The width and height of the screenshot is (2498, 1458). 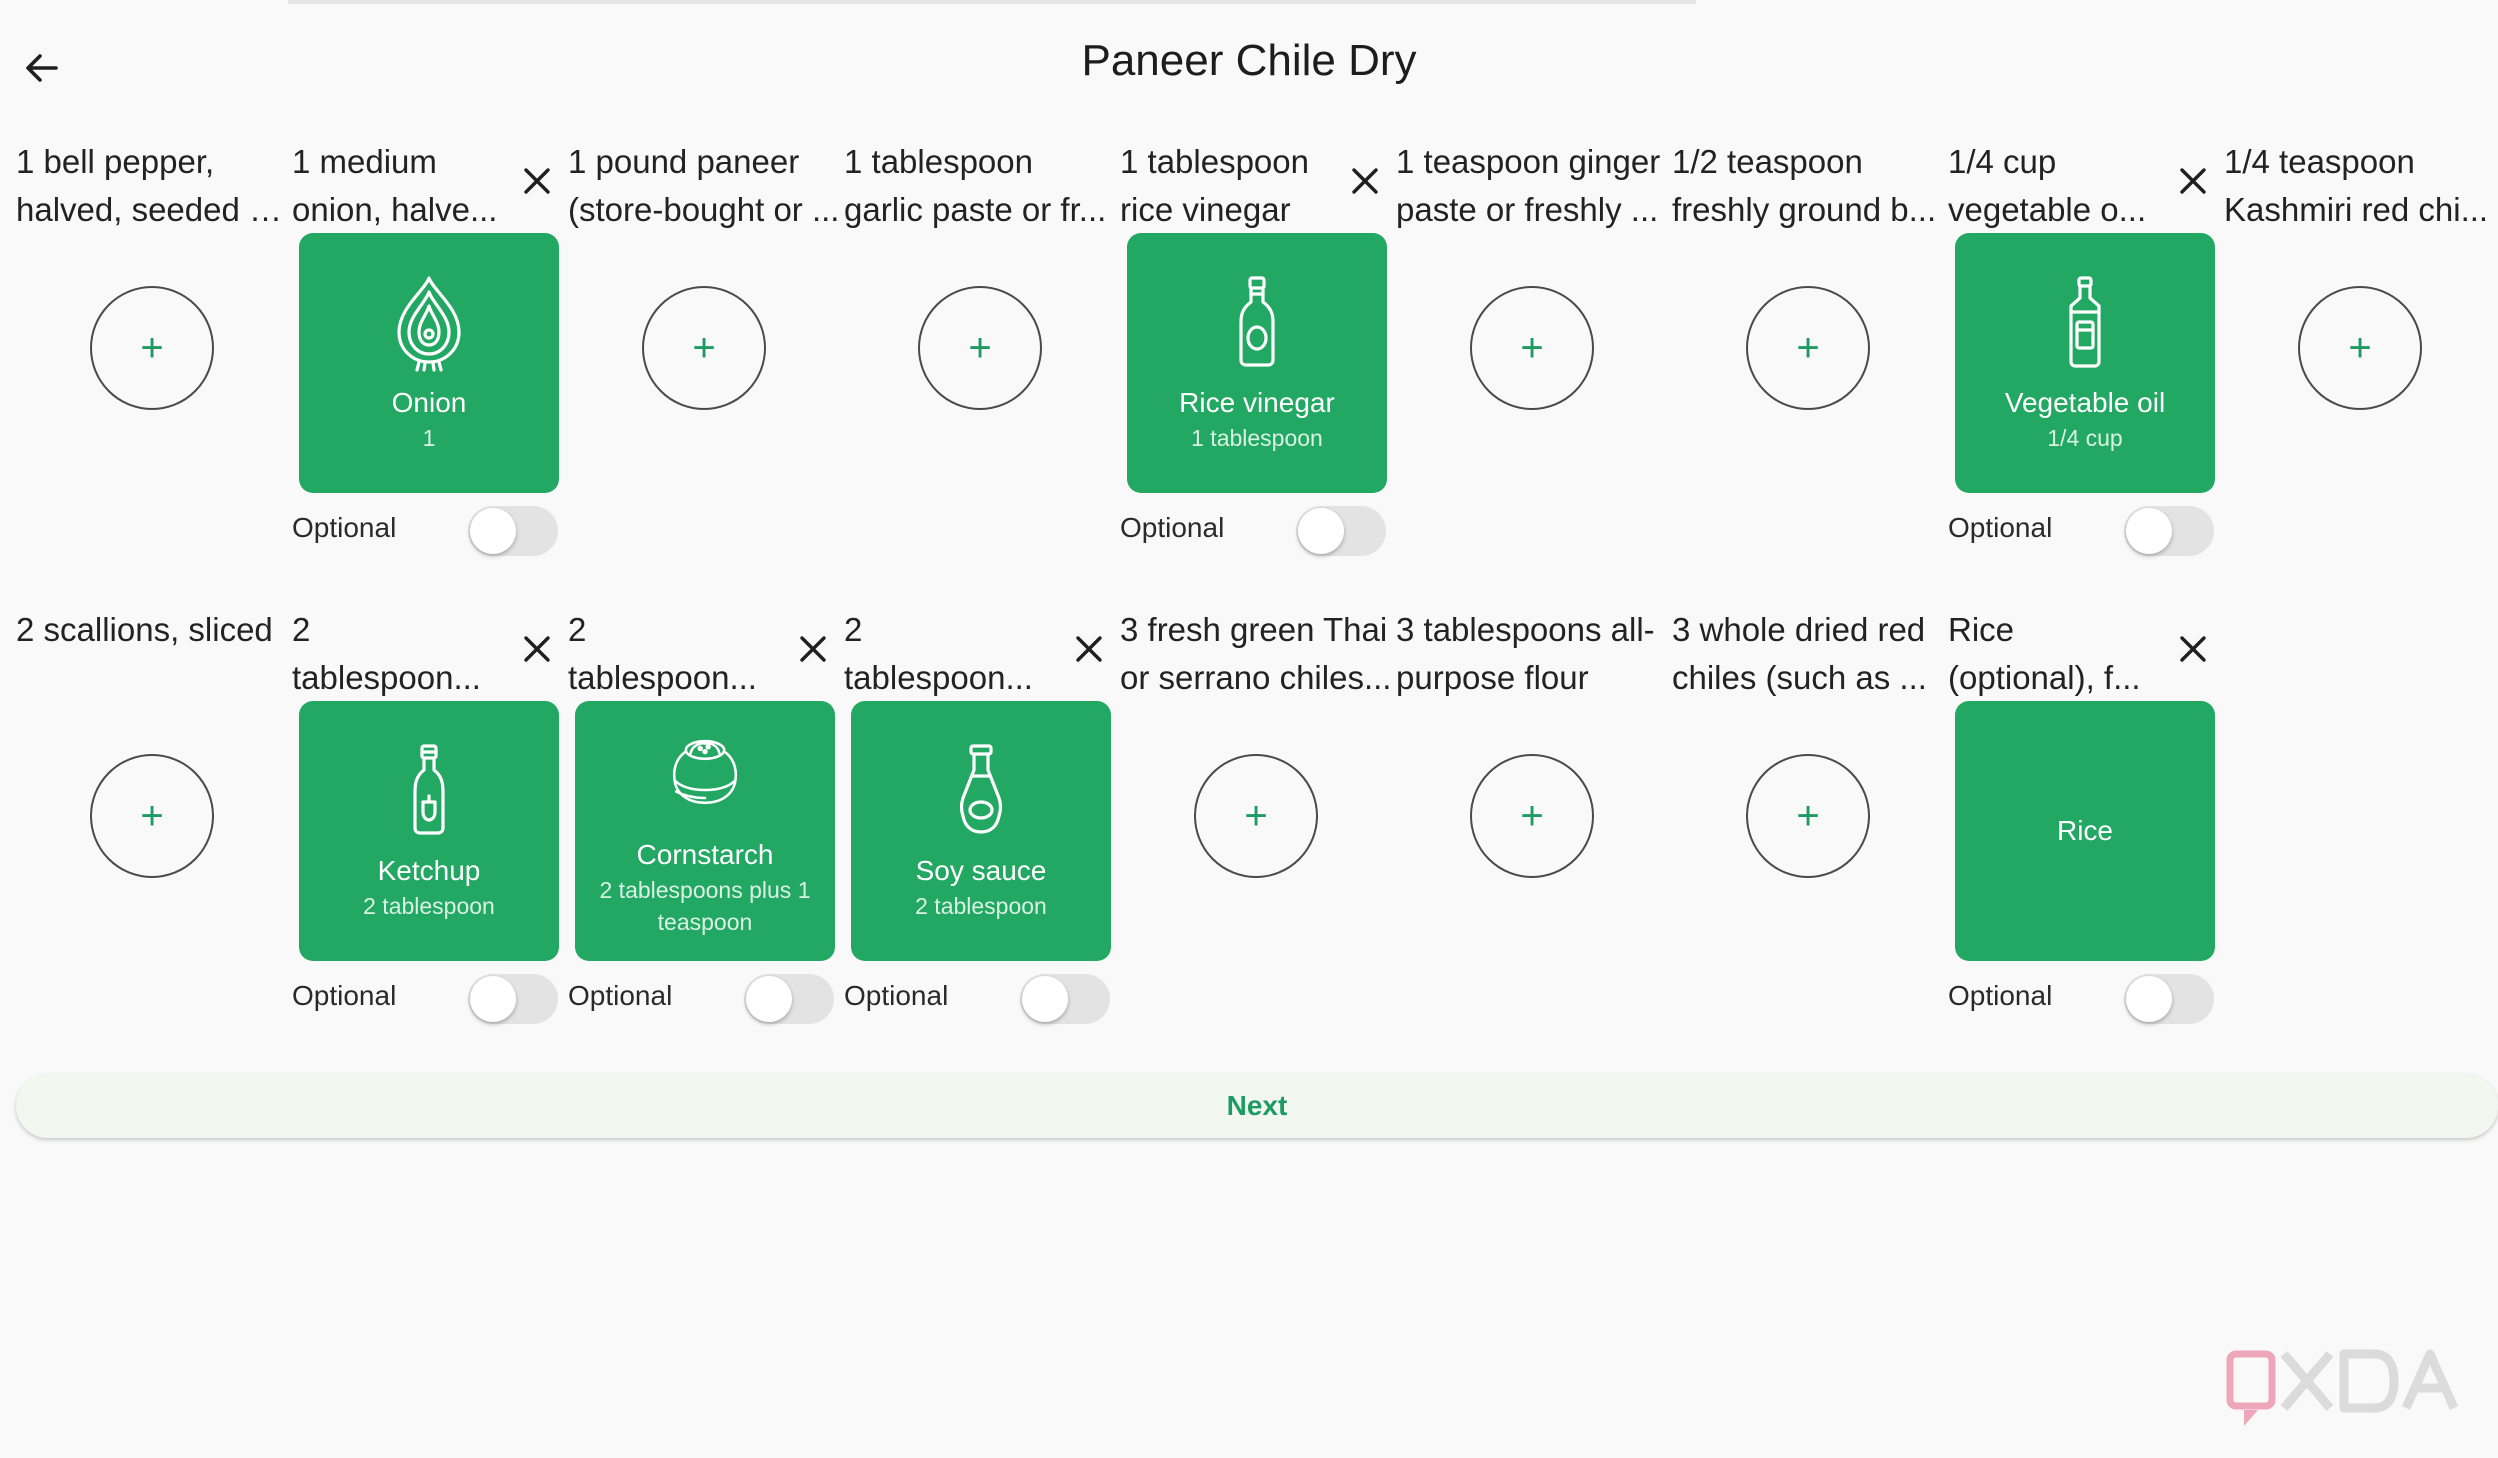 I want to click on page-title: Paneer Chile Dry, so click(x=1249, y=60).